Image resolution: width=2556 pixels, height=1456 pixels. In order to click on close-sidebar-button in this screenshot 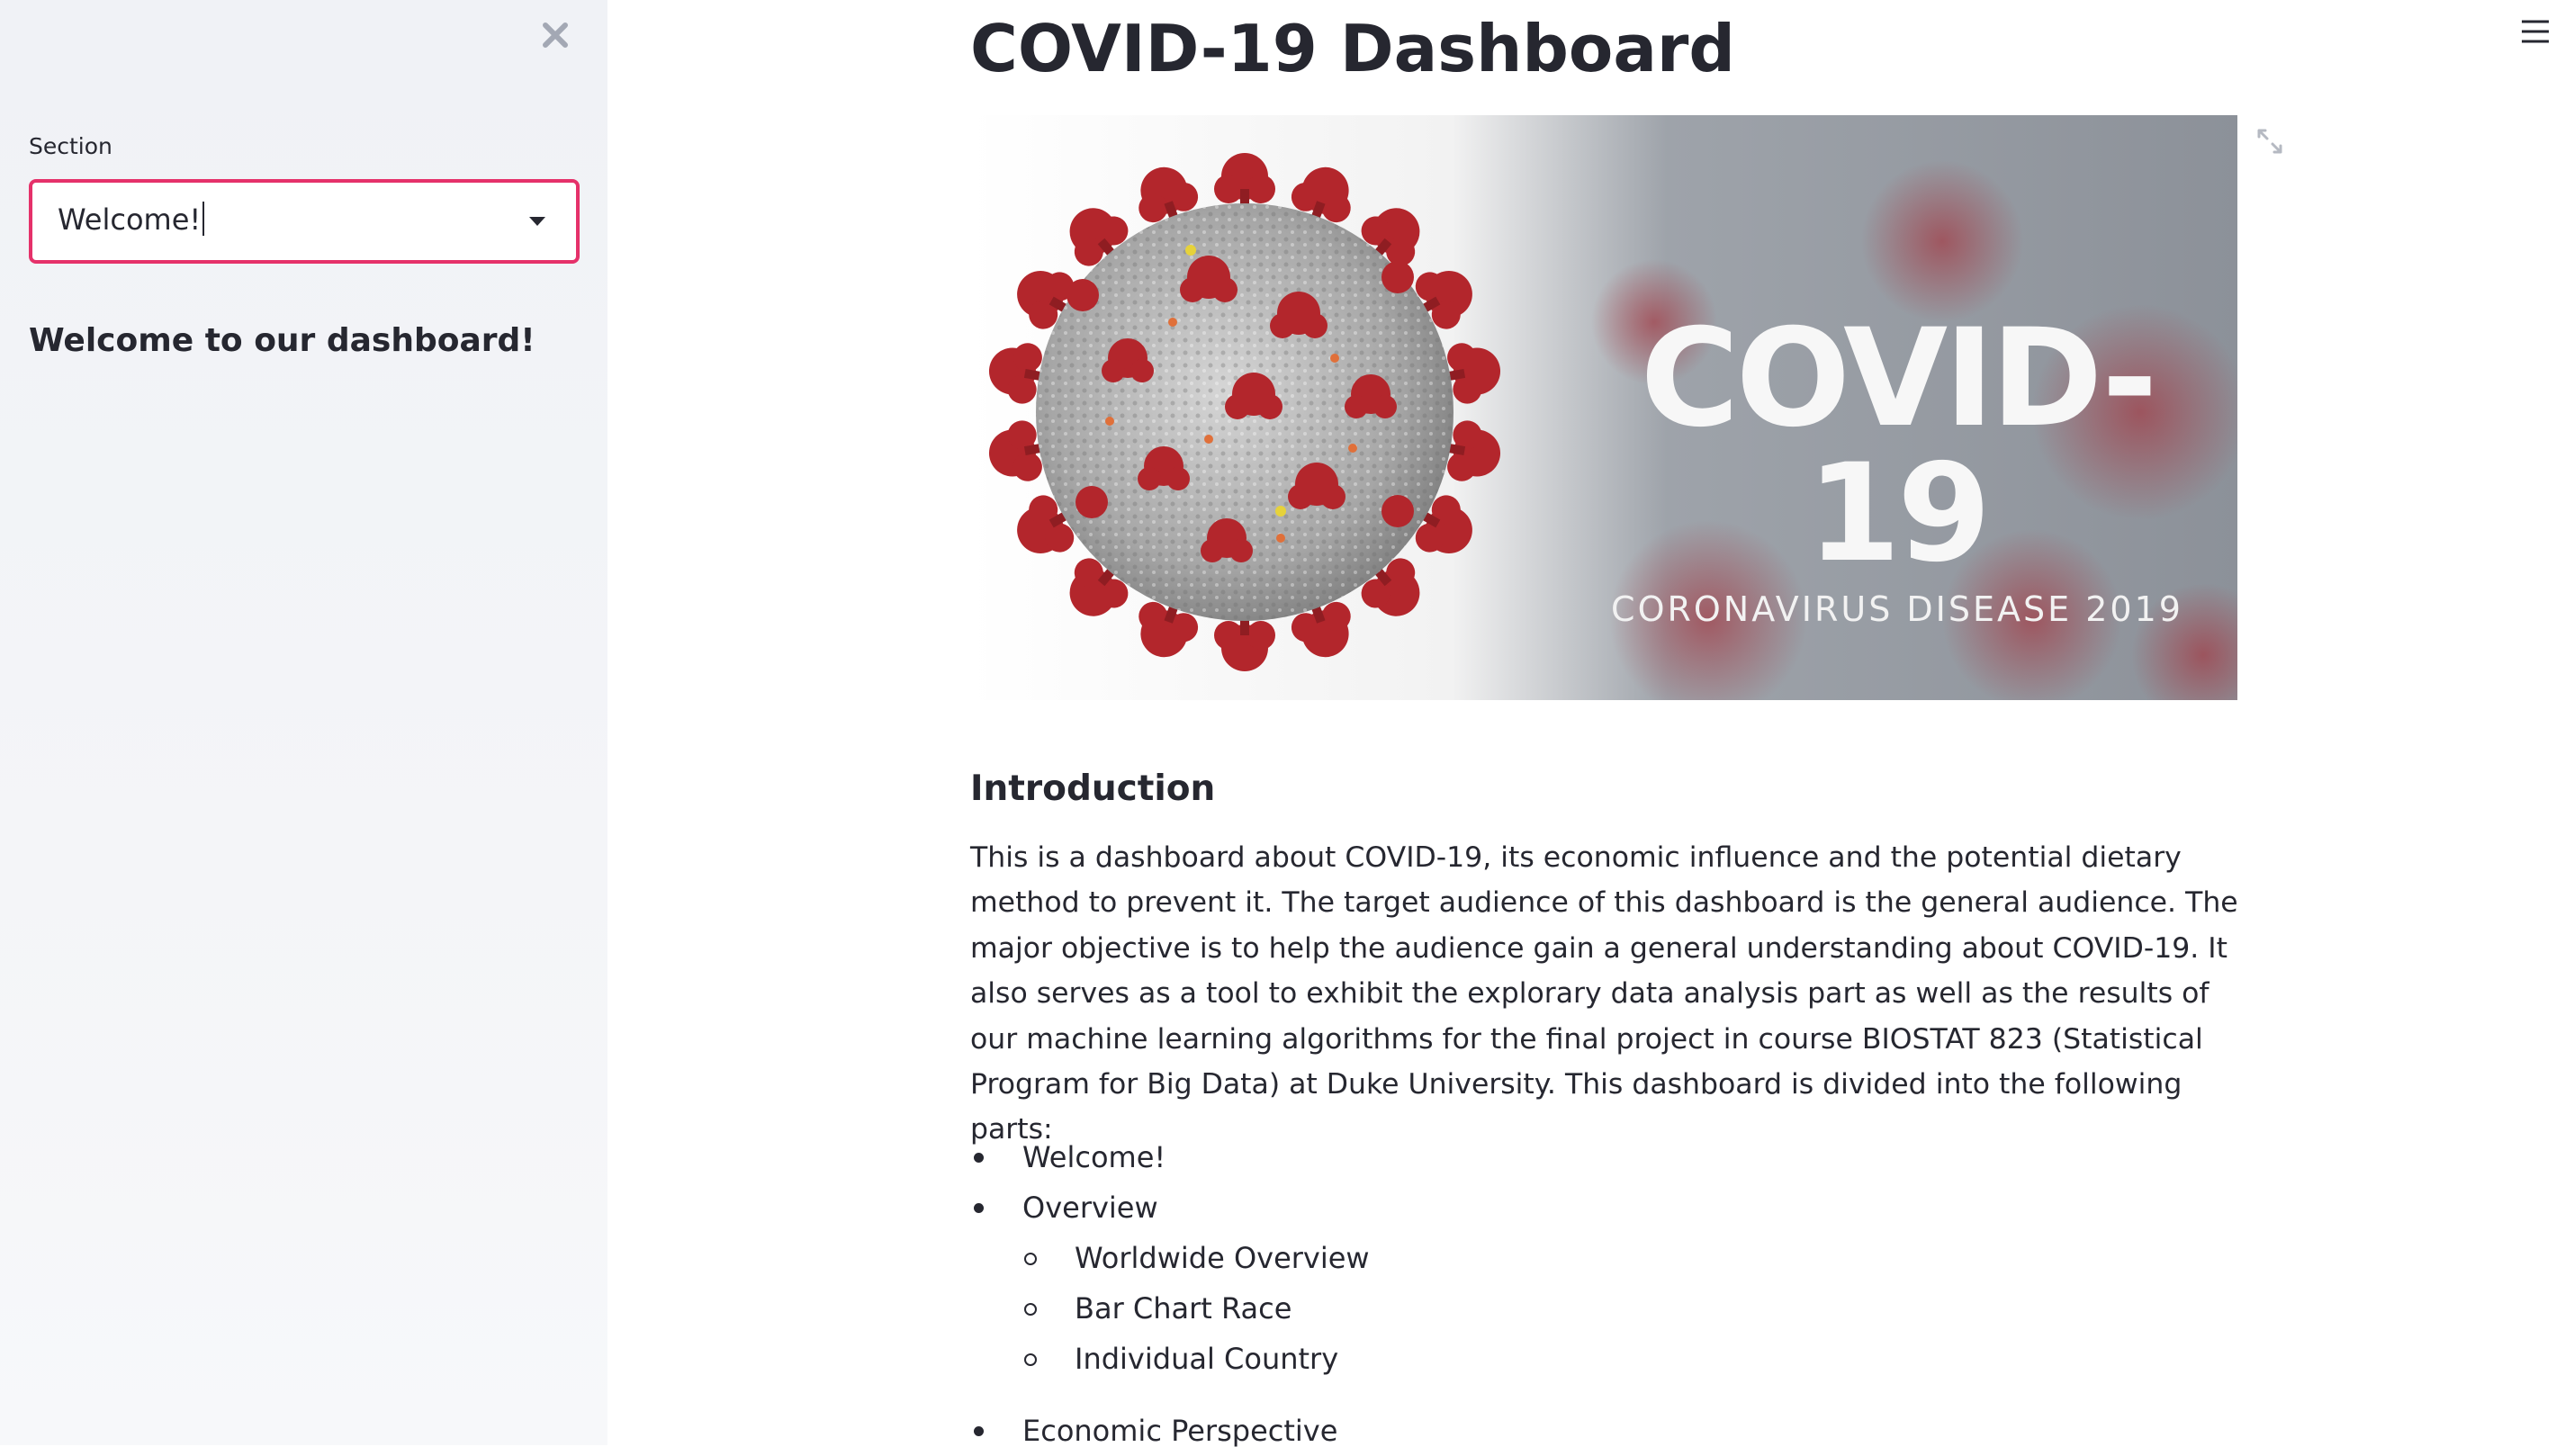, I will do `click(555, 35)`.